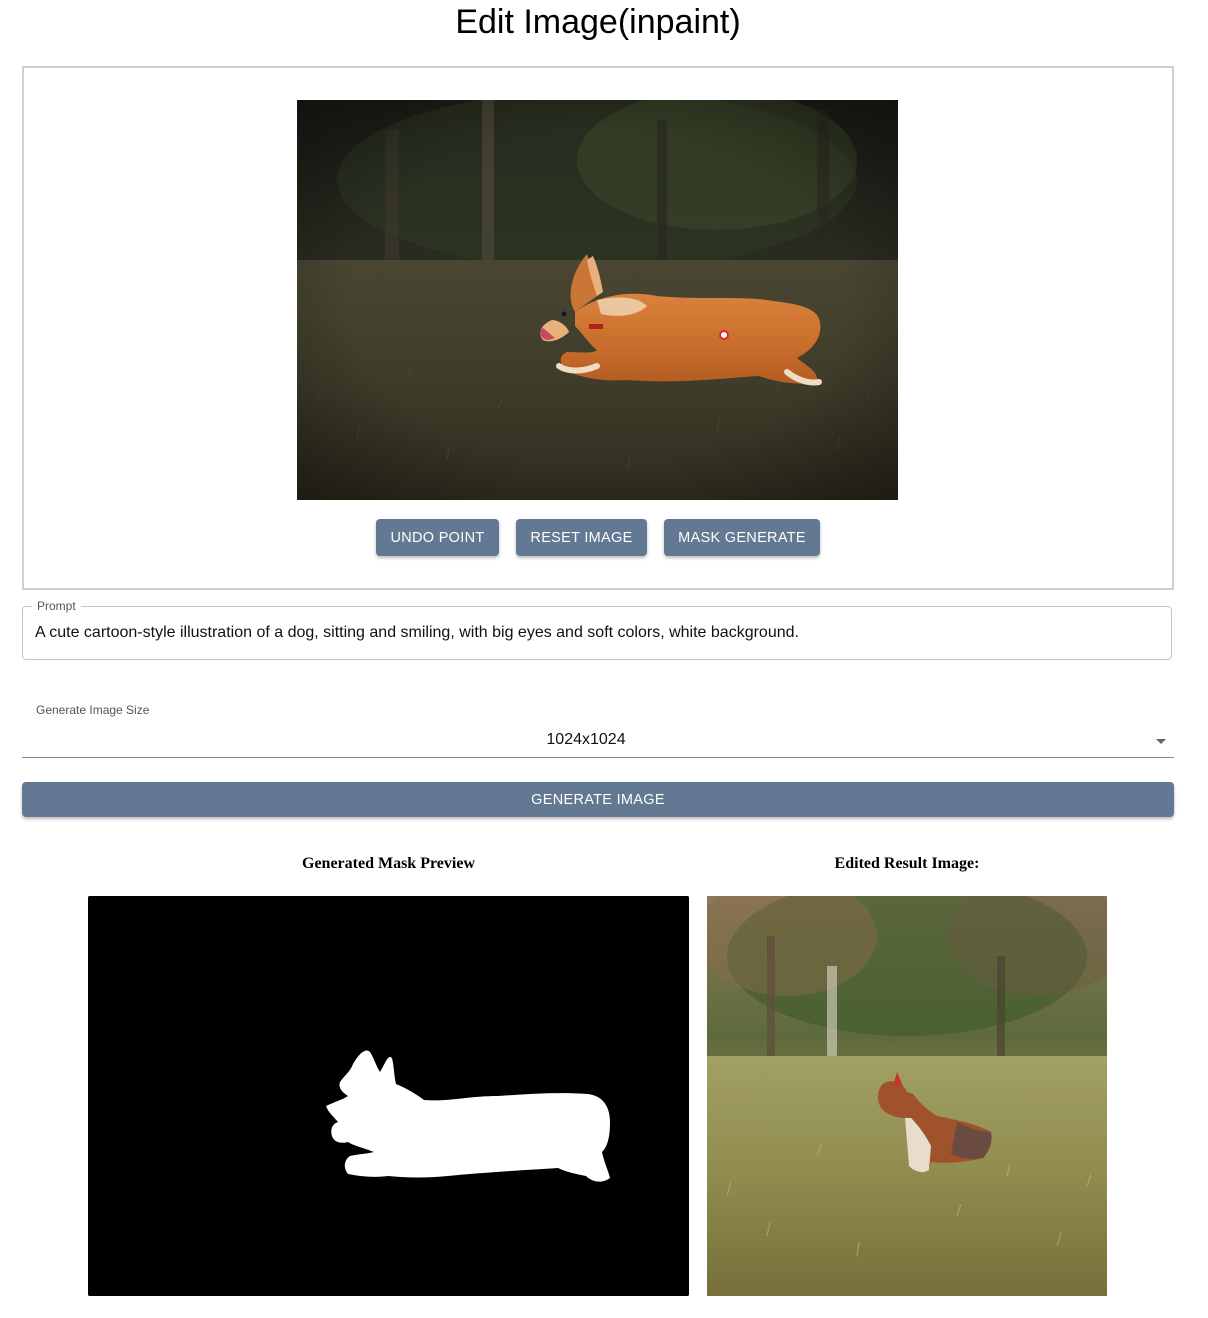  Describe the element at coordinates (598, 799) in the screenshot. I see `generate-image-button: GENERATE IMAGE` at that location.